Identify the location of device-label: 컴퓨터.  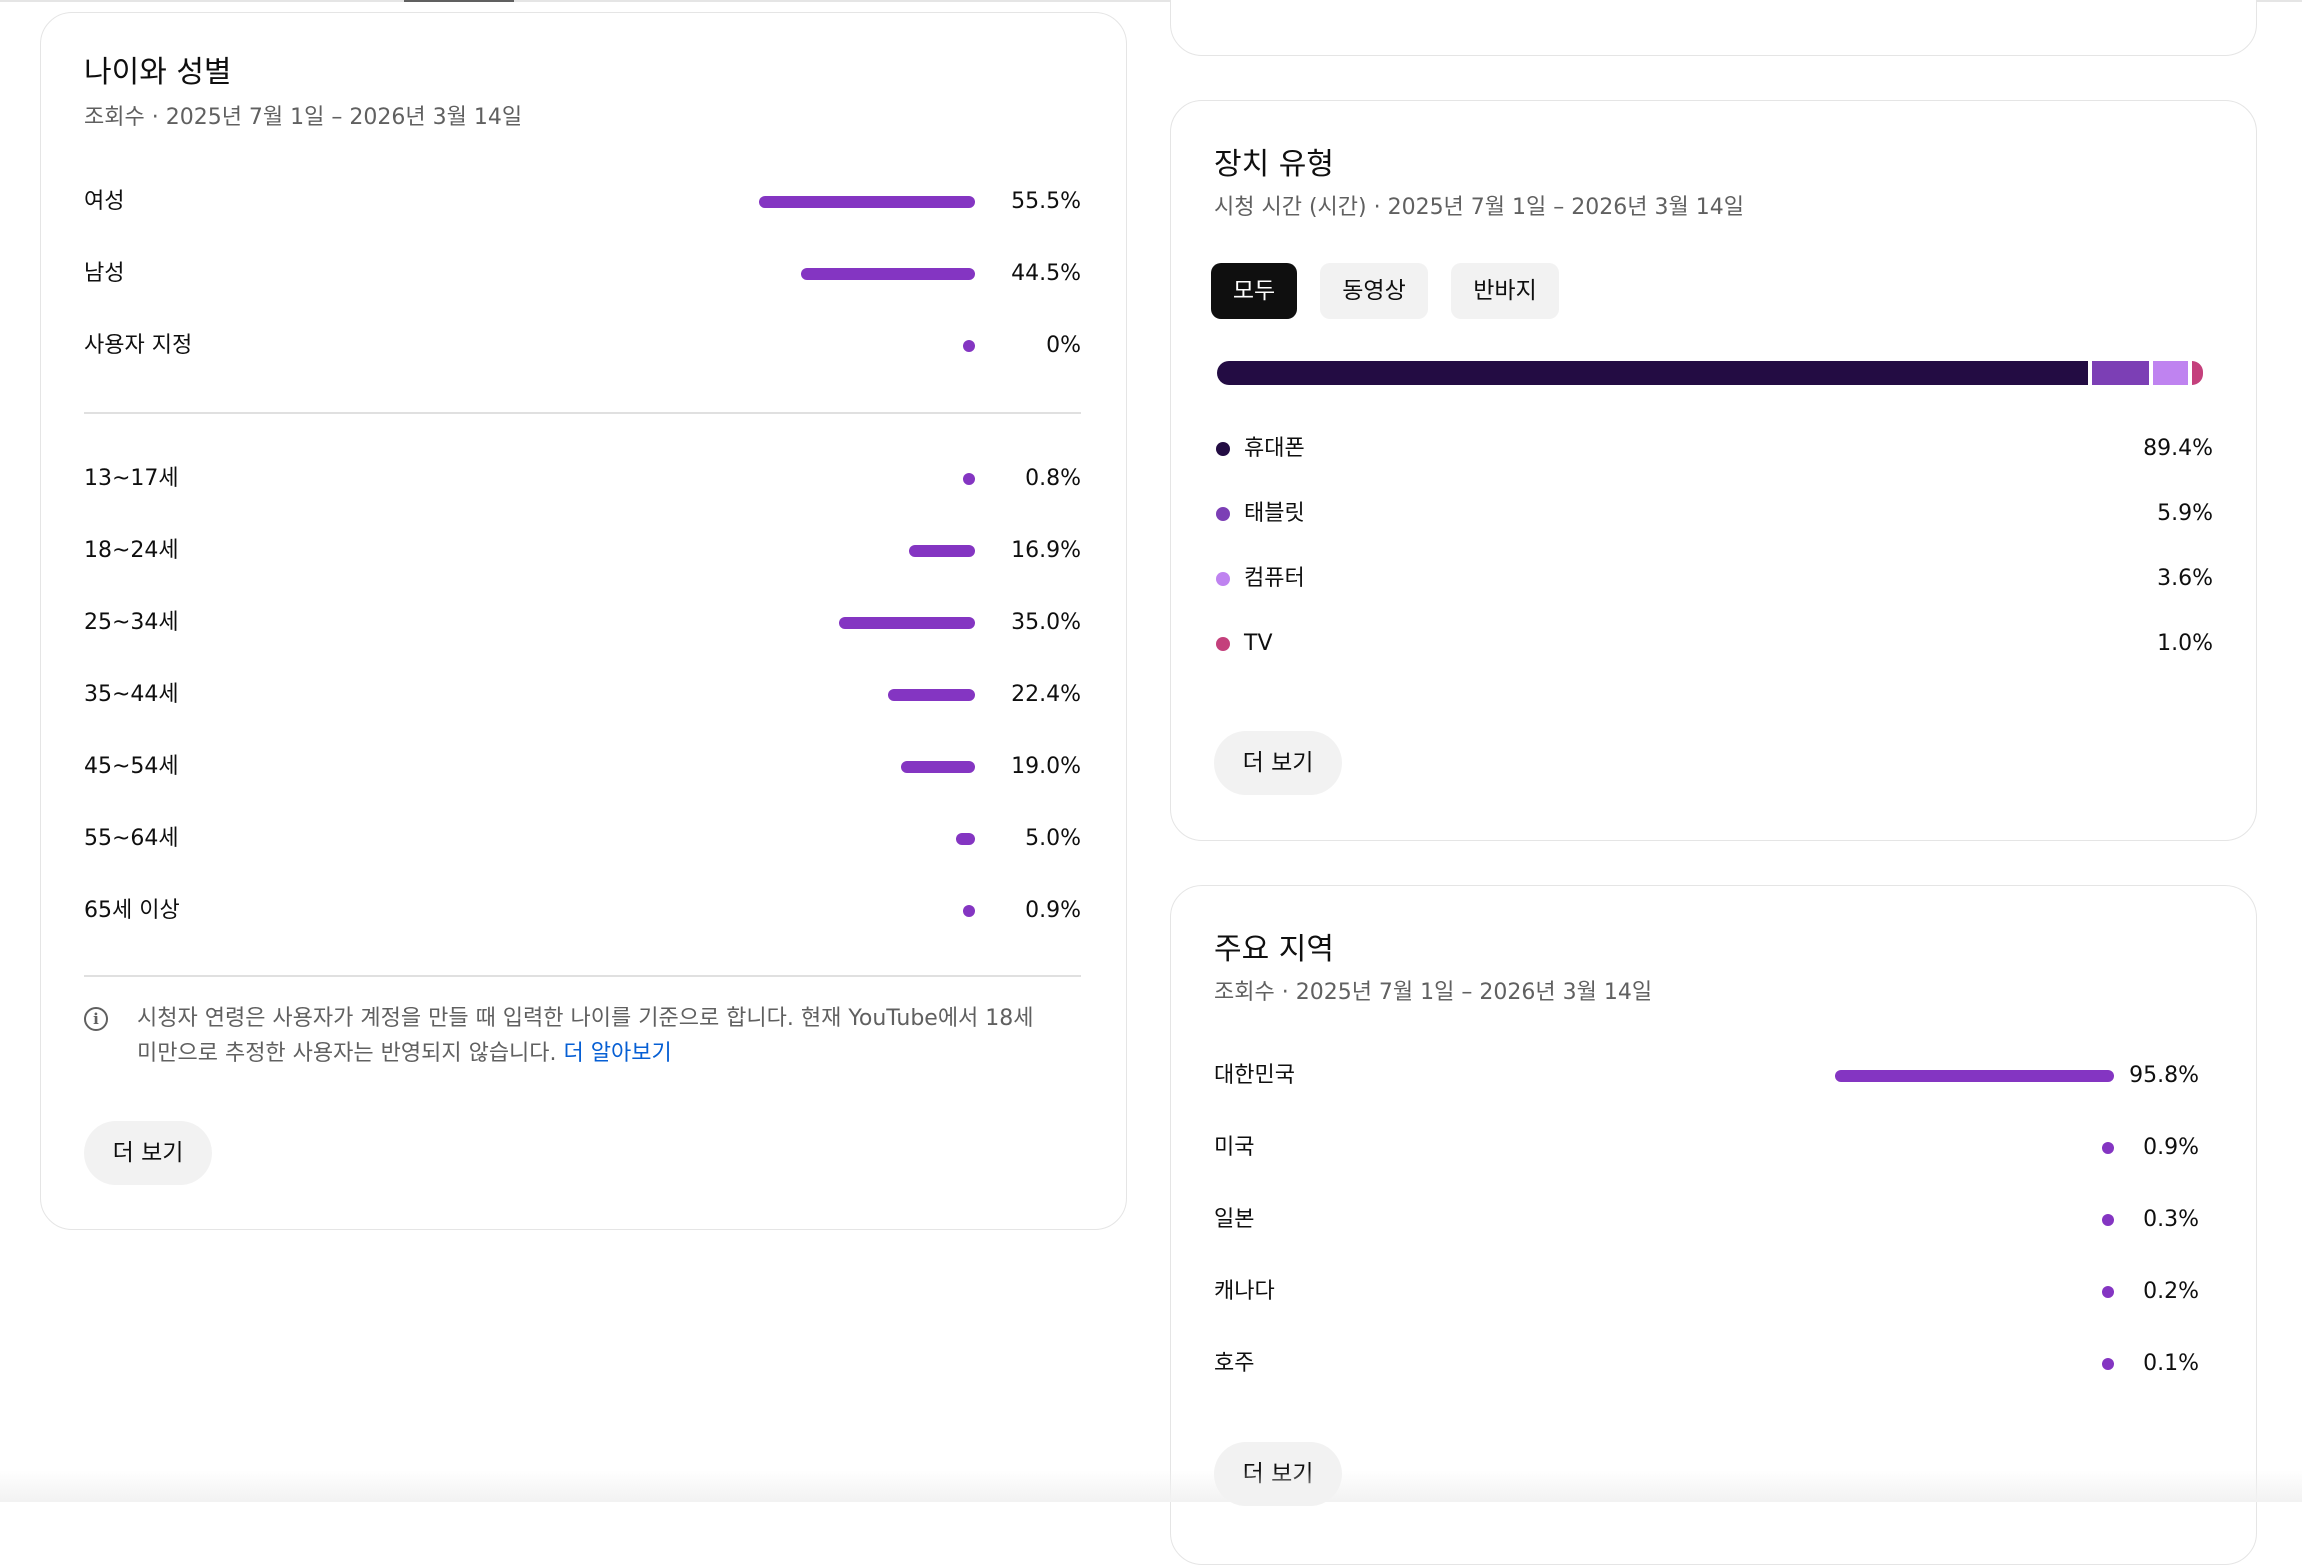
(1274, 578).